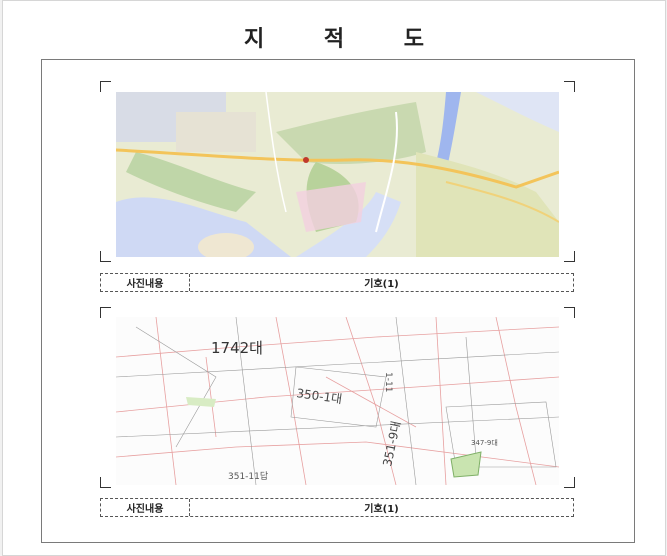  Describe the element at coordinates (248, 476) in the screenshot. I see `parcel-label: 351-11답` at that location.